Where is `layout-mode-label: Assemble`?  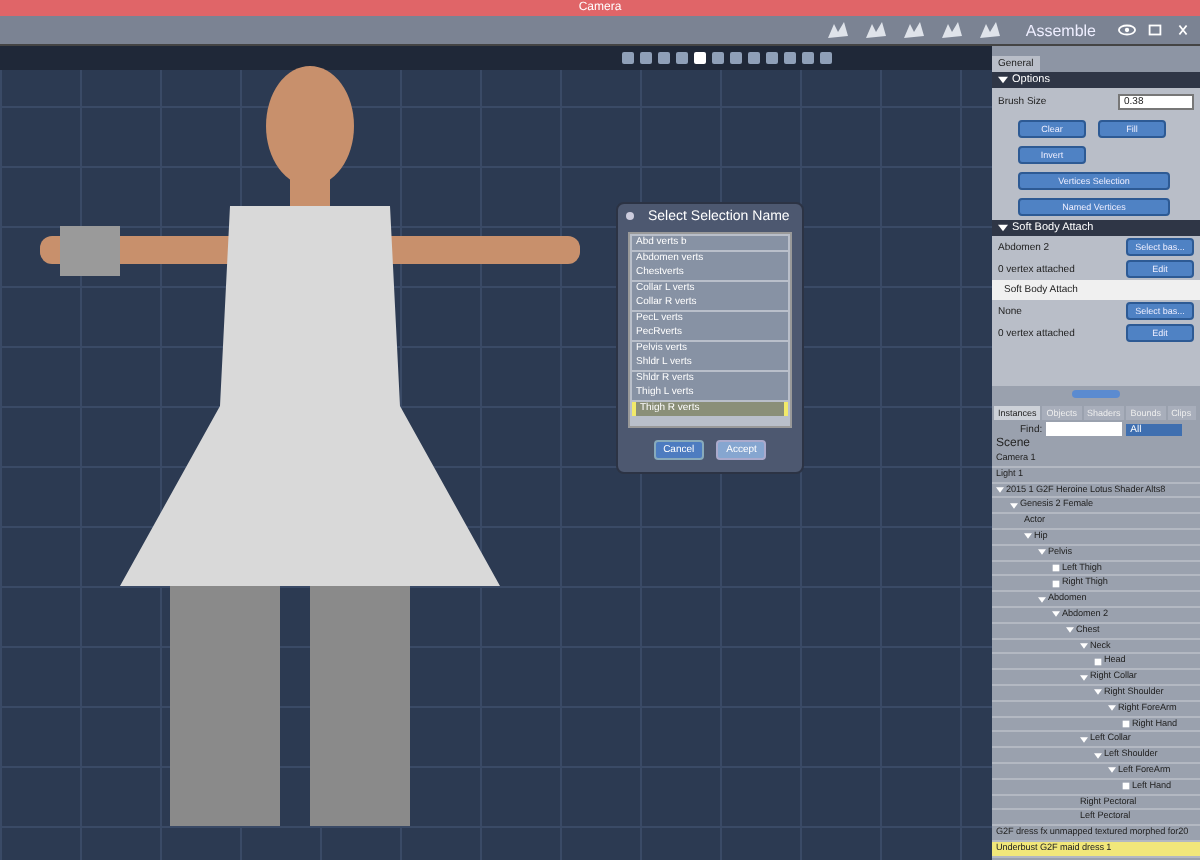 layout-mode-label: Assemble is located at coordinates (1060, 30).